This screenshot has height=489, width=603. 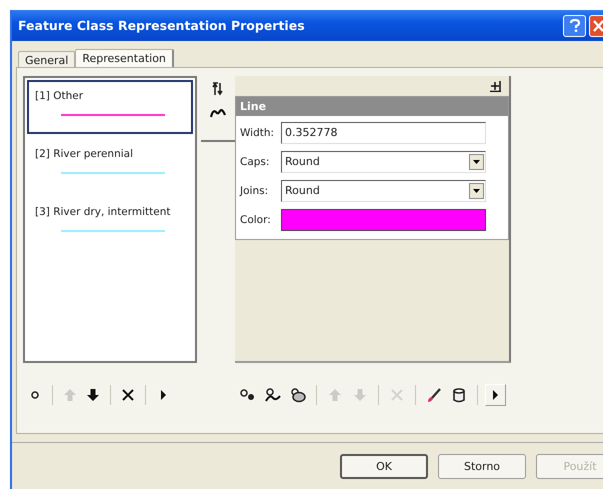 What do you see at coordinates (258, 132) in the screenshot?
I see `property-label: Width:` at bounding box center [258, 132].